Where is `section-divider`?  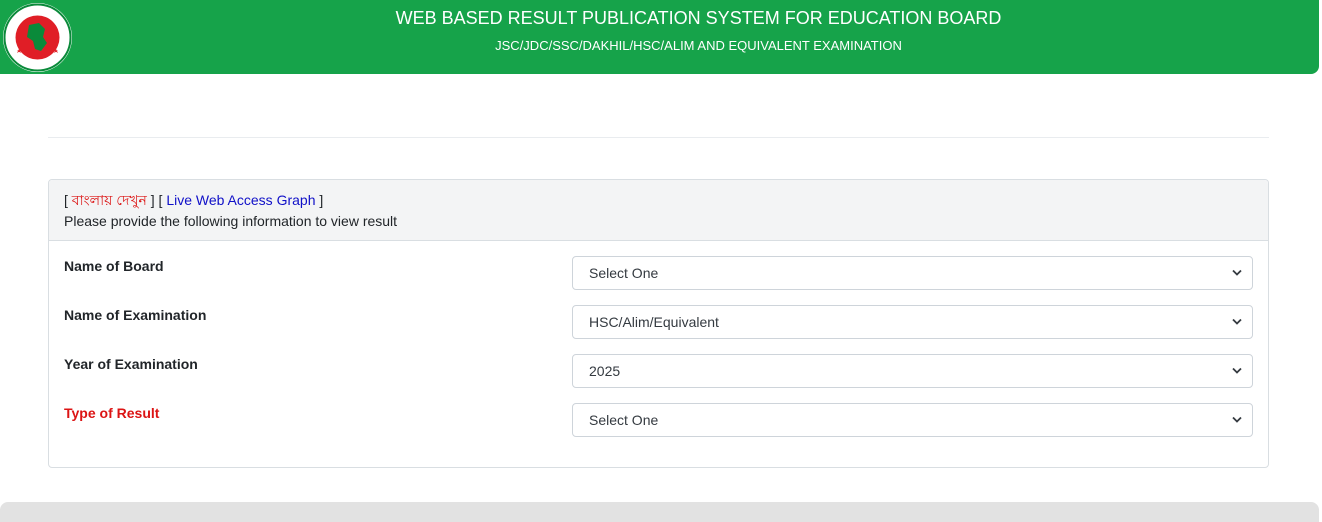 section-divider is located at coordinates (658, 137).